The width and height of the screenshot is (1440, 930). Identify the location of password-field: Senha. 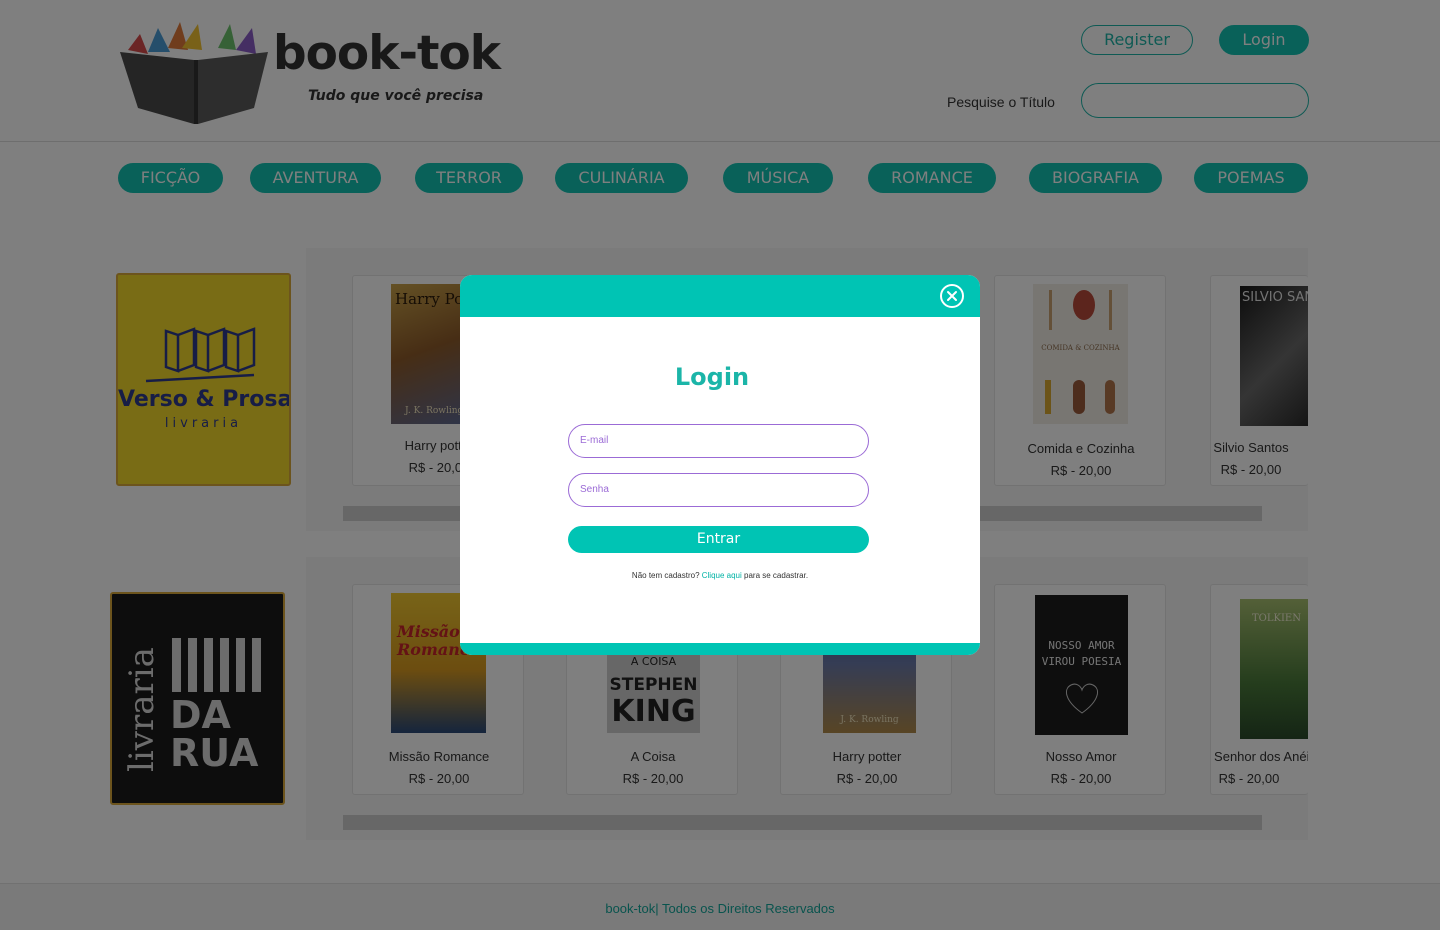
(718, 490).